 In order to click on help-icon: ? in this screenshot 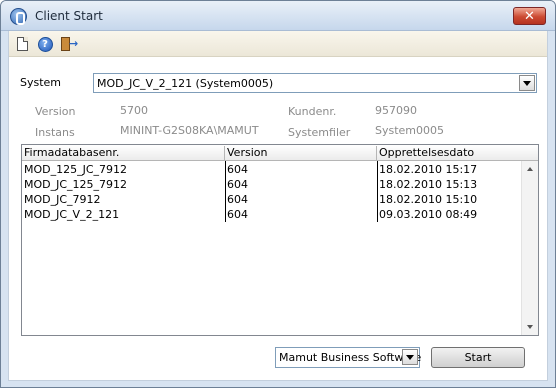, I will do `click(45, 44)`.